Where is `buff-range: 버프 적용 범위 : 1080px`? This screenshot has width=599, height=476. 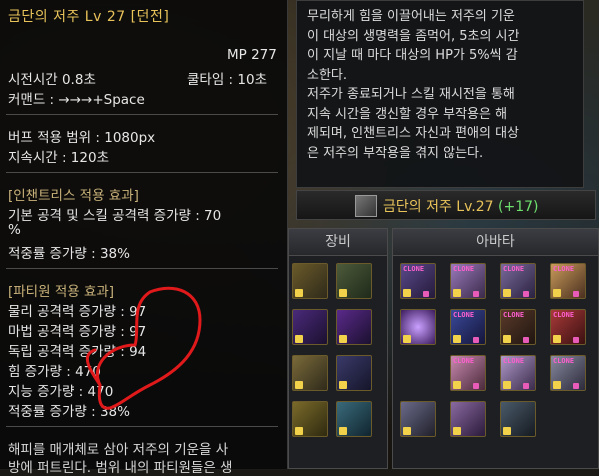 buff-range: 버프 적용 범위 : 1080px is located at coordinates (82, 138).